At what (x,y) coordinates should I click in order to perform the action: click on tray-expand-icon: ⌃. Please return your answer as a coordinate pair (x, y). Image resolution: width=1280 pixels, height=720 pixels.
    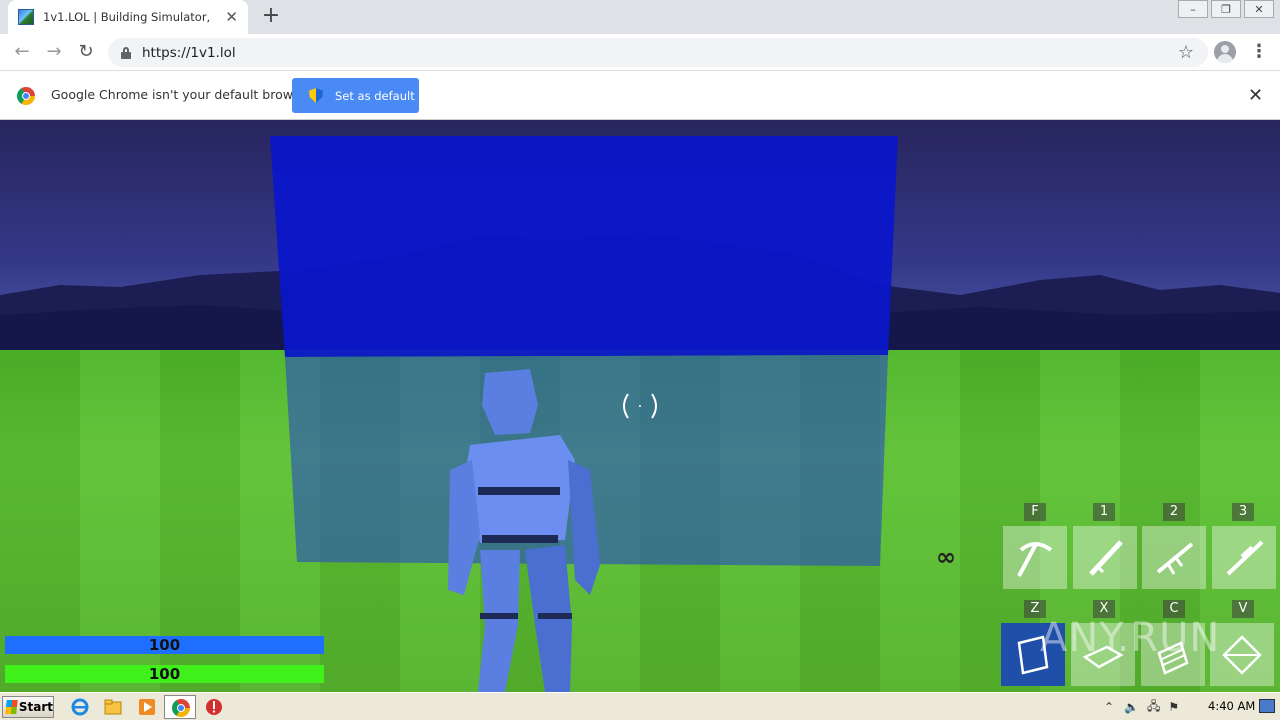
    Looking at the image, I should click on (1109, 707).